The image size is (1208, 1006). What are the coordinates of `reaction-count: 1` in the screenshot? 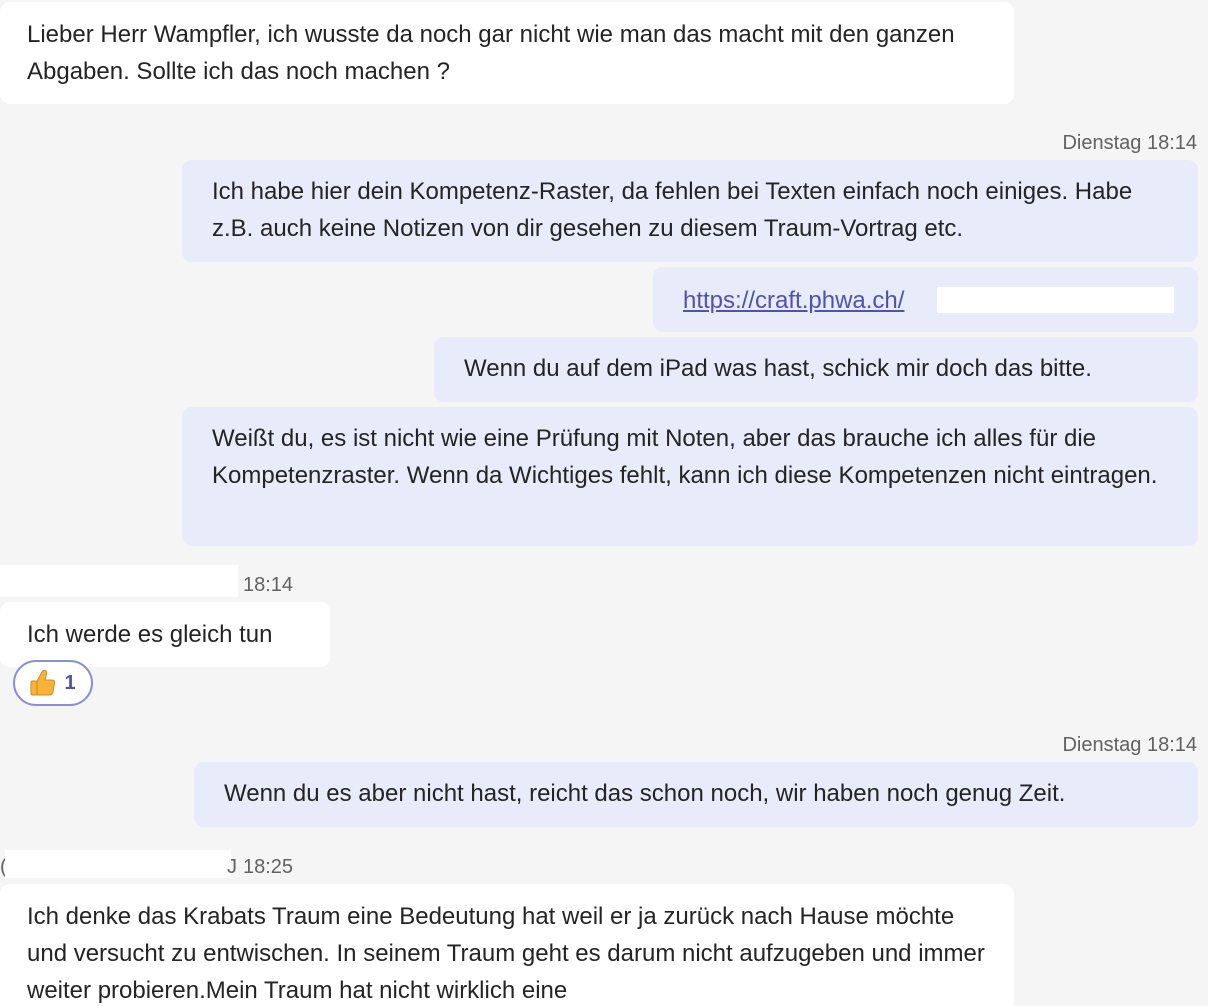 It's located at (70, 682).